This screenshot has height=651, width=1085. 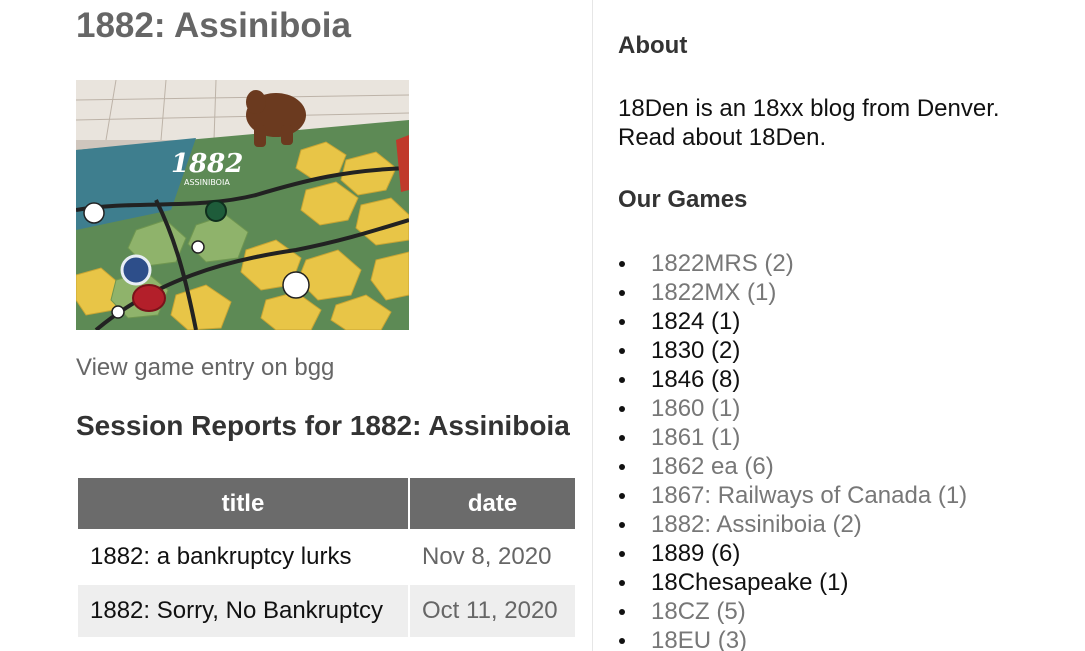 I want to click on game-link: 1860 (1), so click(x=695, y=408).